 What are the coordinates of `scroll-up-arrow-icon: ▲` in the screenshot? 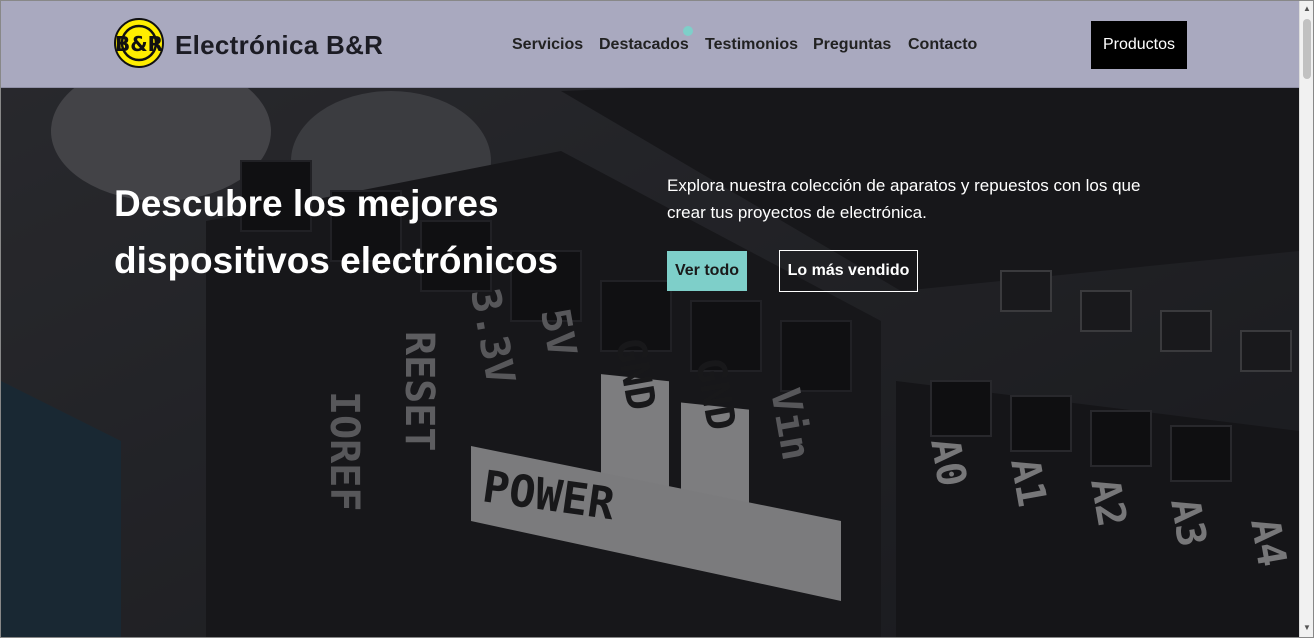 It's located at (1307, 9).